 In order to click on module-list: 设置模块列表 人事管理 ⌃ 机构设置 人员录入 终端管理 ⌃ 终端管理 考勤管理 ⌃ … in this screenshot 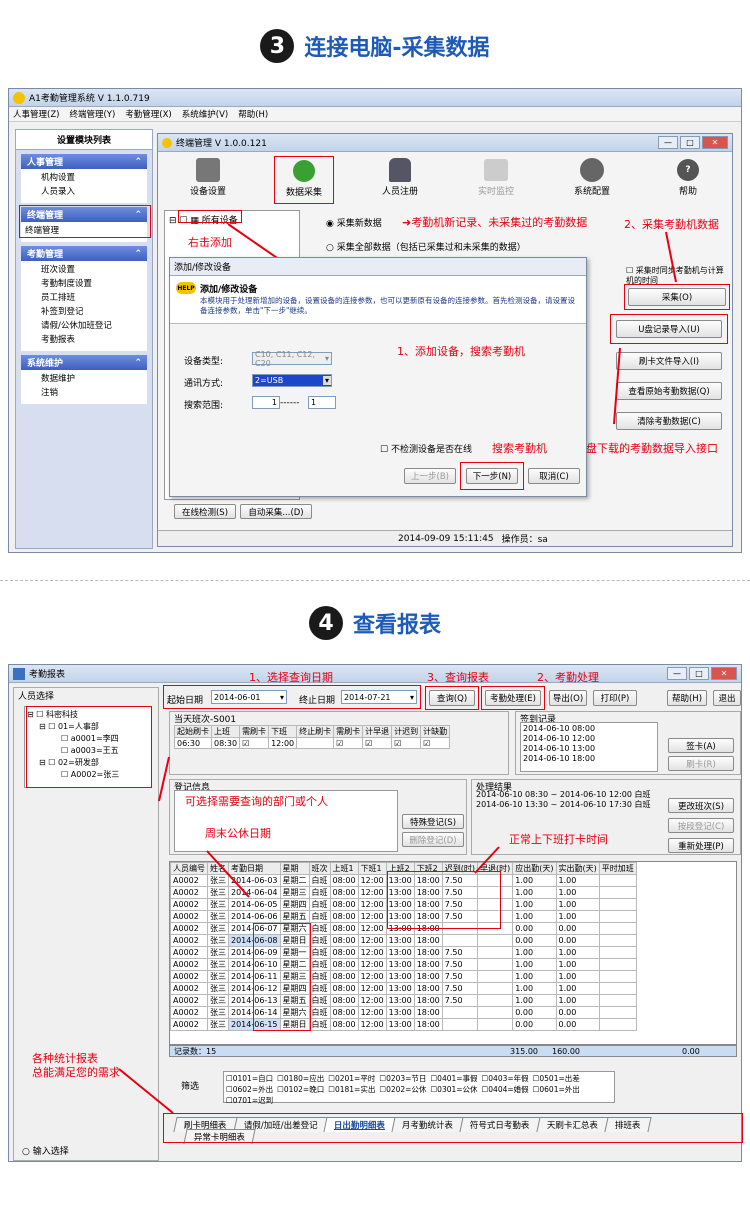, I will do `click(84, 339)`.